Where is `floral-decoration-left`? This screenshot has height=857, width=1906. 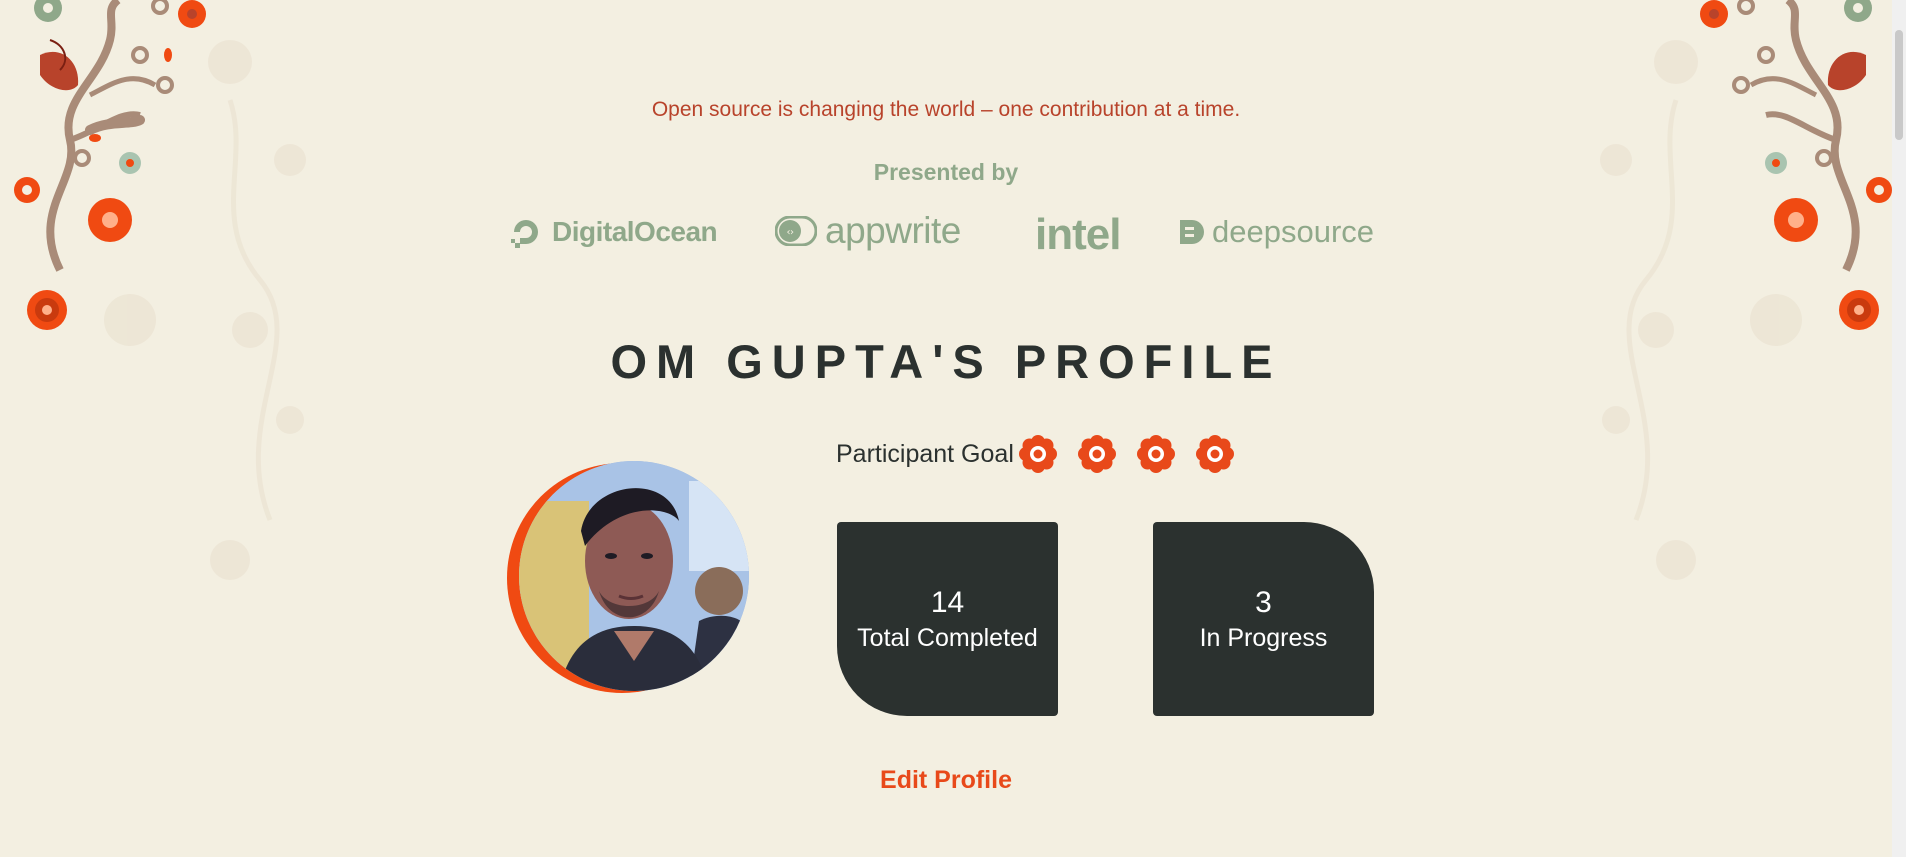
floral-decoration-left is located at coordinates (160, 290).